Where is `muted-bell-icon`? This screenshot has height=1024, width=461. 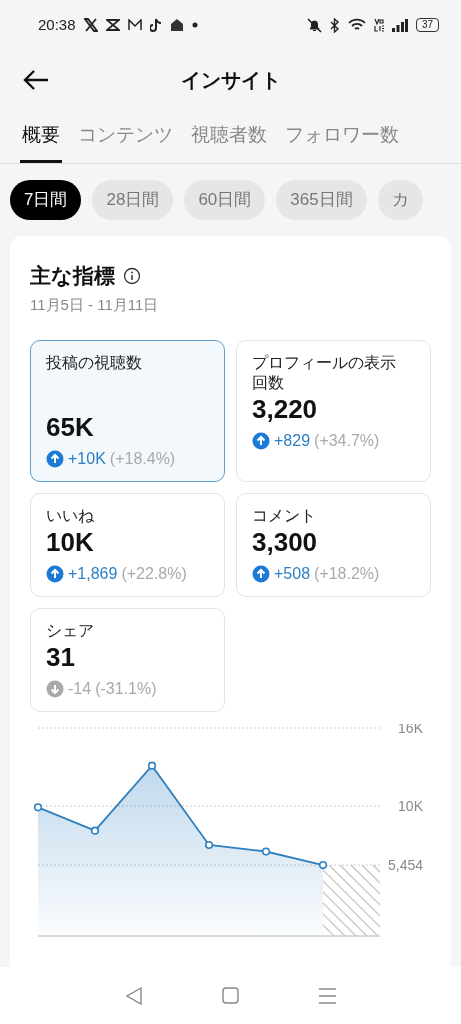
muted-bell-icon is located at coordinates (314, 25).